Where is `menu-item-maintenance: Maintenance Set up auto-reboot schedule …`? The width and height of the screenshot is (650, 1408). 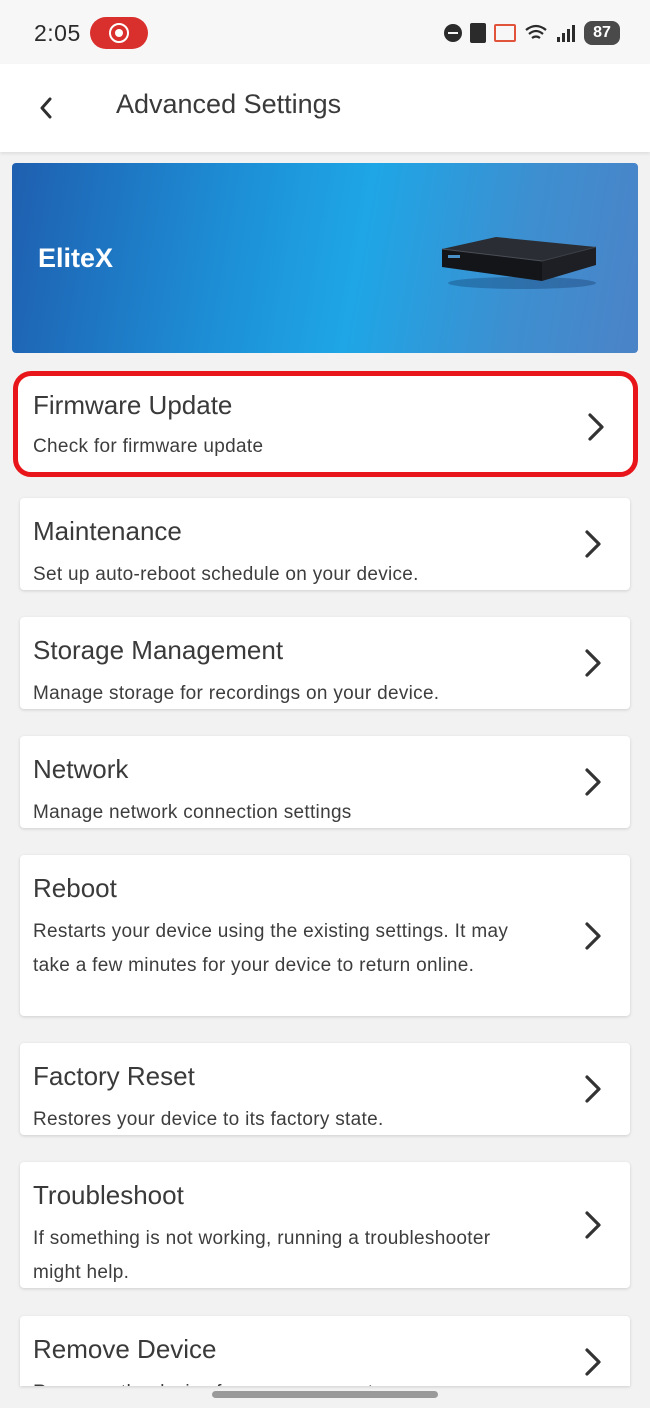
menu-item-maintenance: Maintenance Set up auto-reboot schedule … is located at coordinates (325, 544).